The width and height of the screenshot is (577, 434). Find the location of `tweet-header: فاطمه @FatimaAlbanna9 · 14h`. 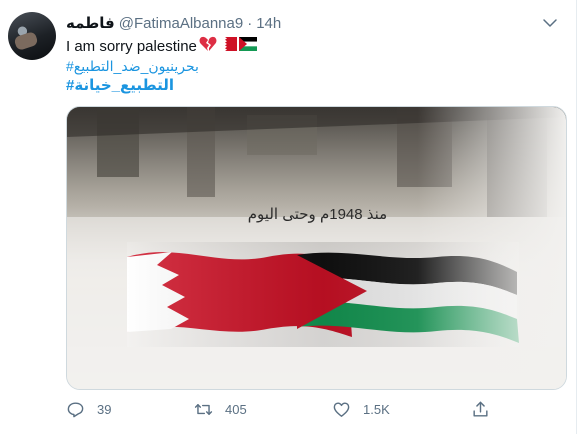

tweet-header: فاطمه @FatimaAlbanna9 · 14h is located at coordinates (173, 23).